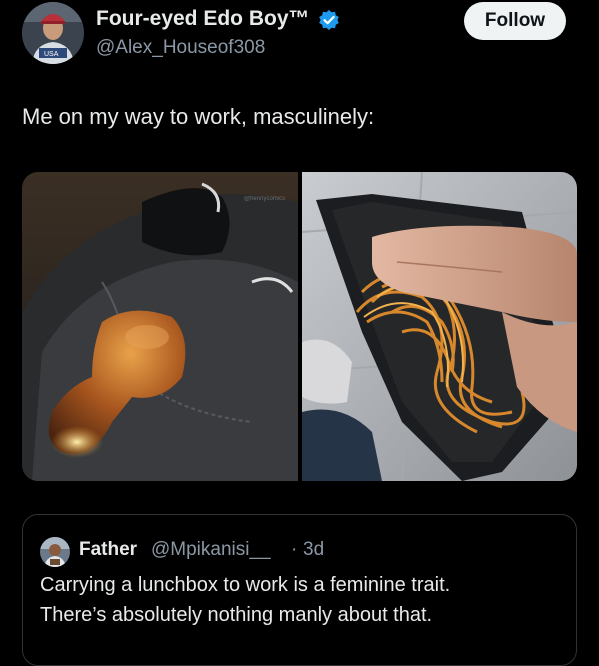  Describe the element at coordinates (203, 19) in the screenshot. I see `author-display-name: Four-eyed Edo Boy™` at that location.